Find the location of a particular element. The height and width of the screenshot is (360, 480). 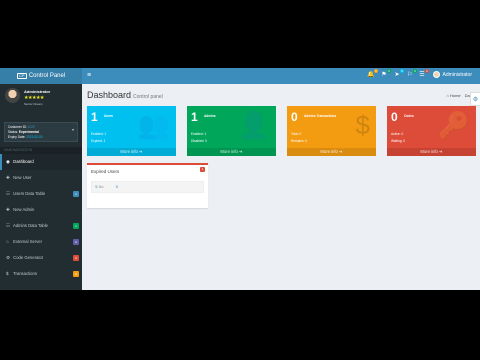

send-glyph: ➤ is located at coordinates (397, 75).